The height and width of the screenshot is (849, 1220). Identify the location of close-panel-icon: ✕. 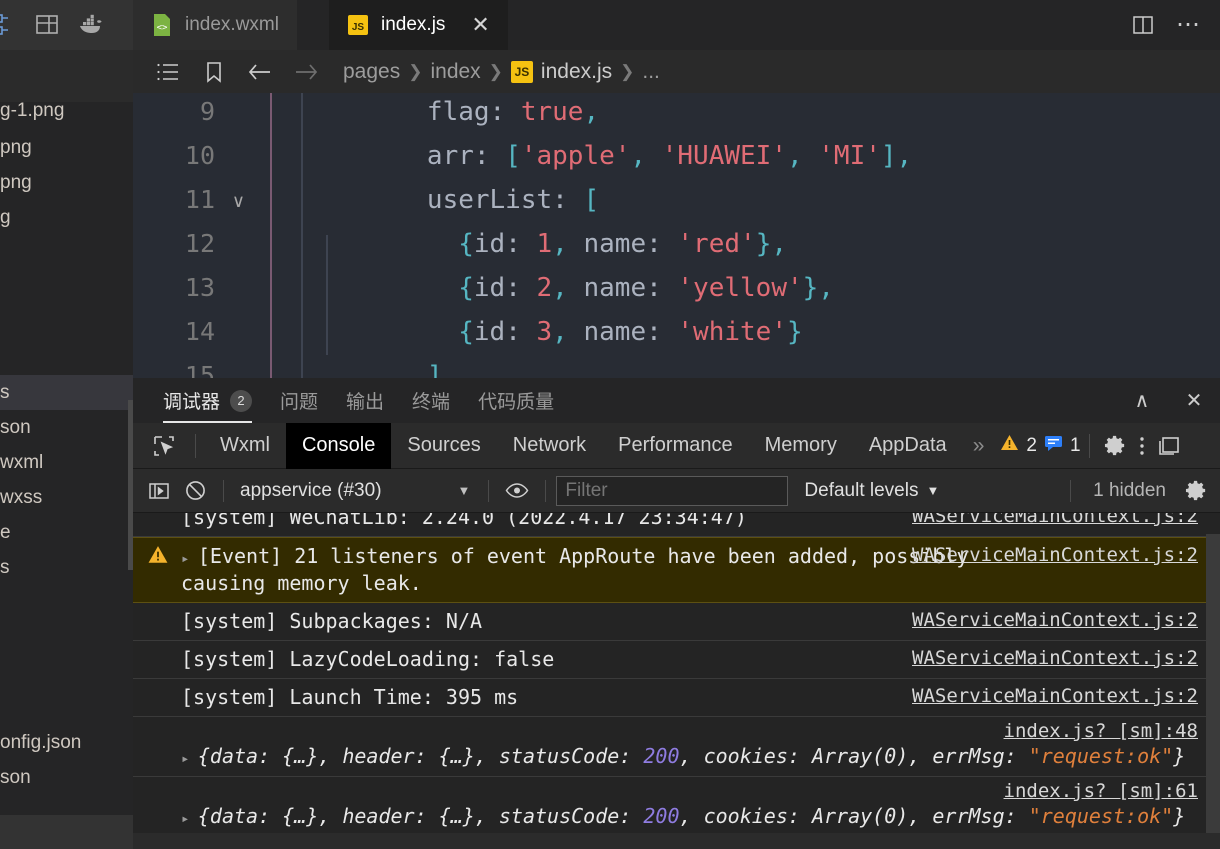
(1194, 401).